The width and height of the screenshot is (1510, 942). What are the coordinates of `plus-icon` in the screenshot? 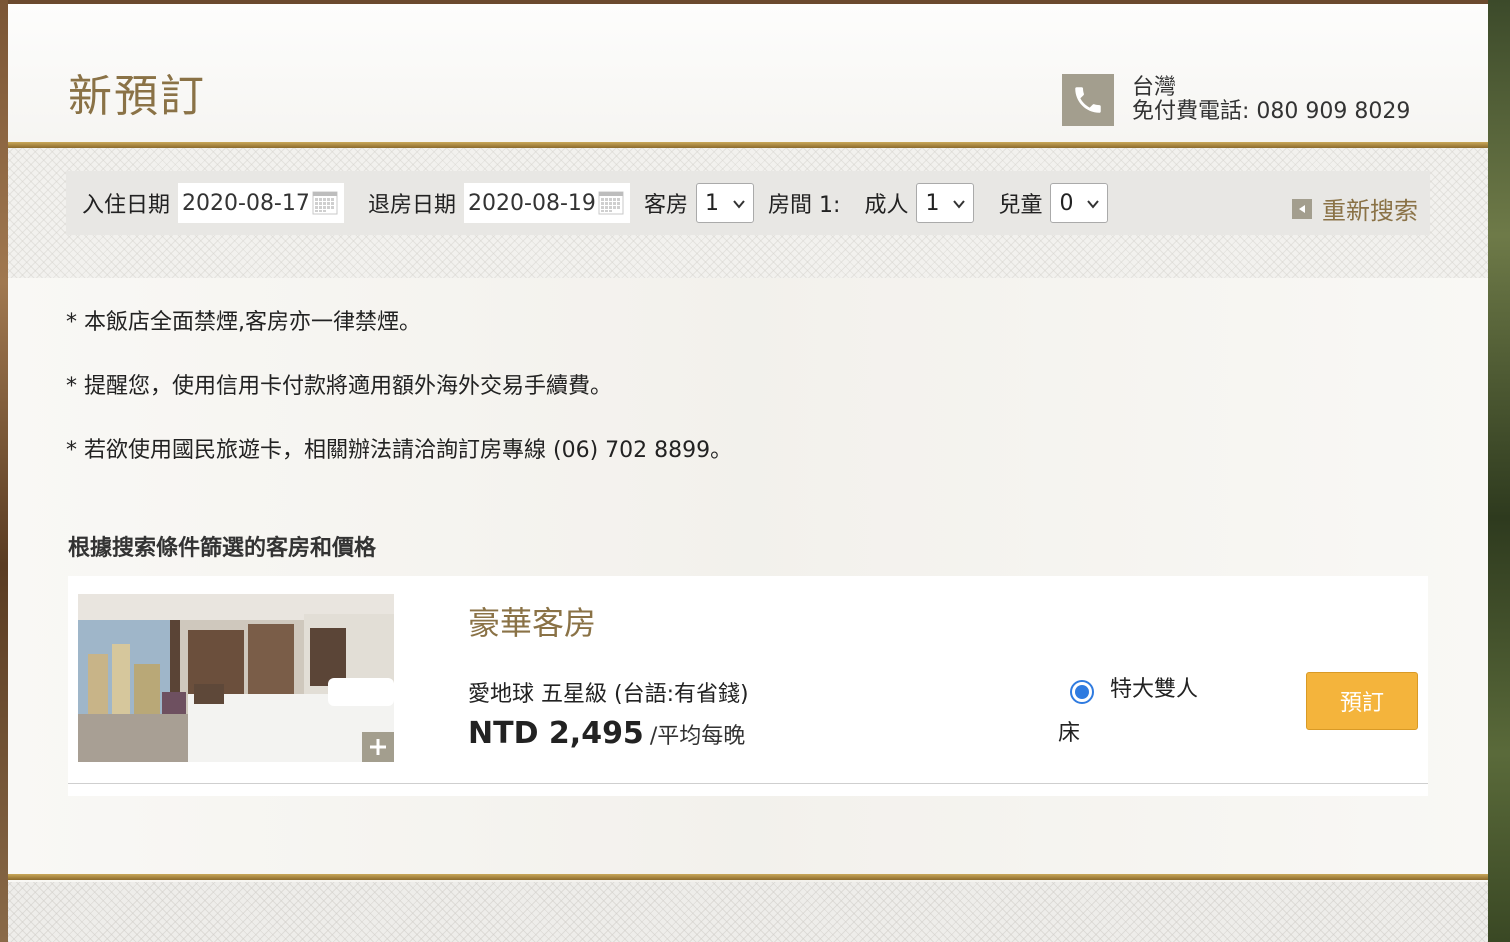 It's located at (378, 747).